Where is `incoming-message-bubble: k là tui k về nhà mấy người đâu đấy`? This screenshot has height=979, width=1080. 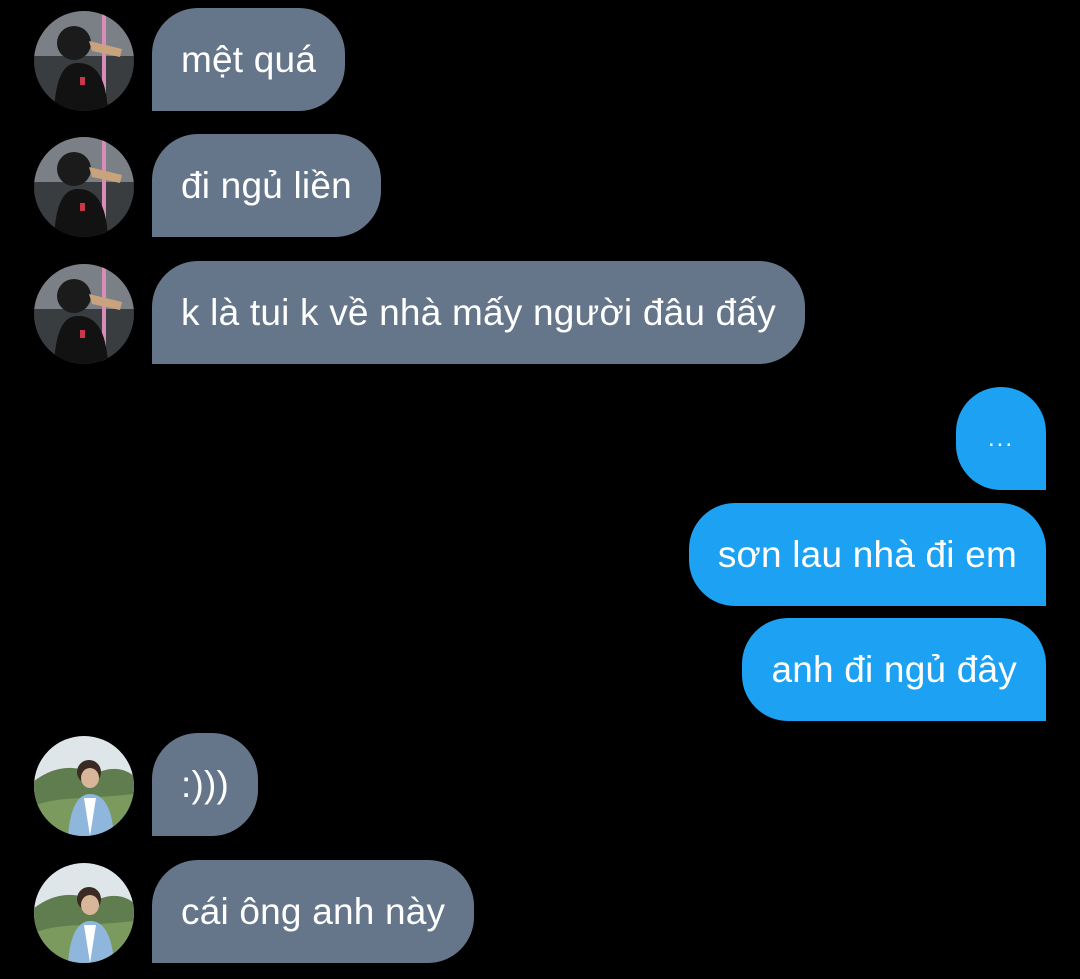
incoming-message-bubble: k là tui k về nhà mấy người đâu đấy is located at coordinates (478, 312).